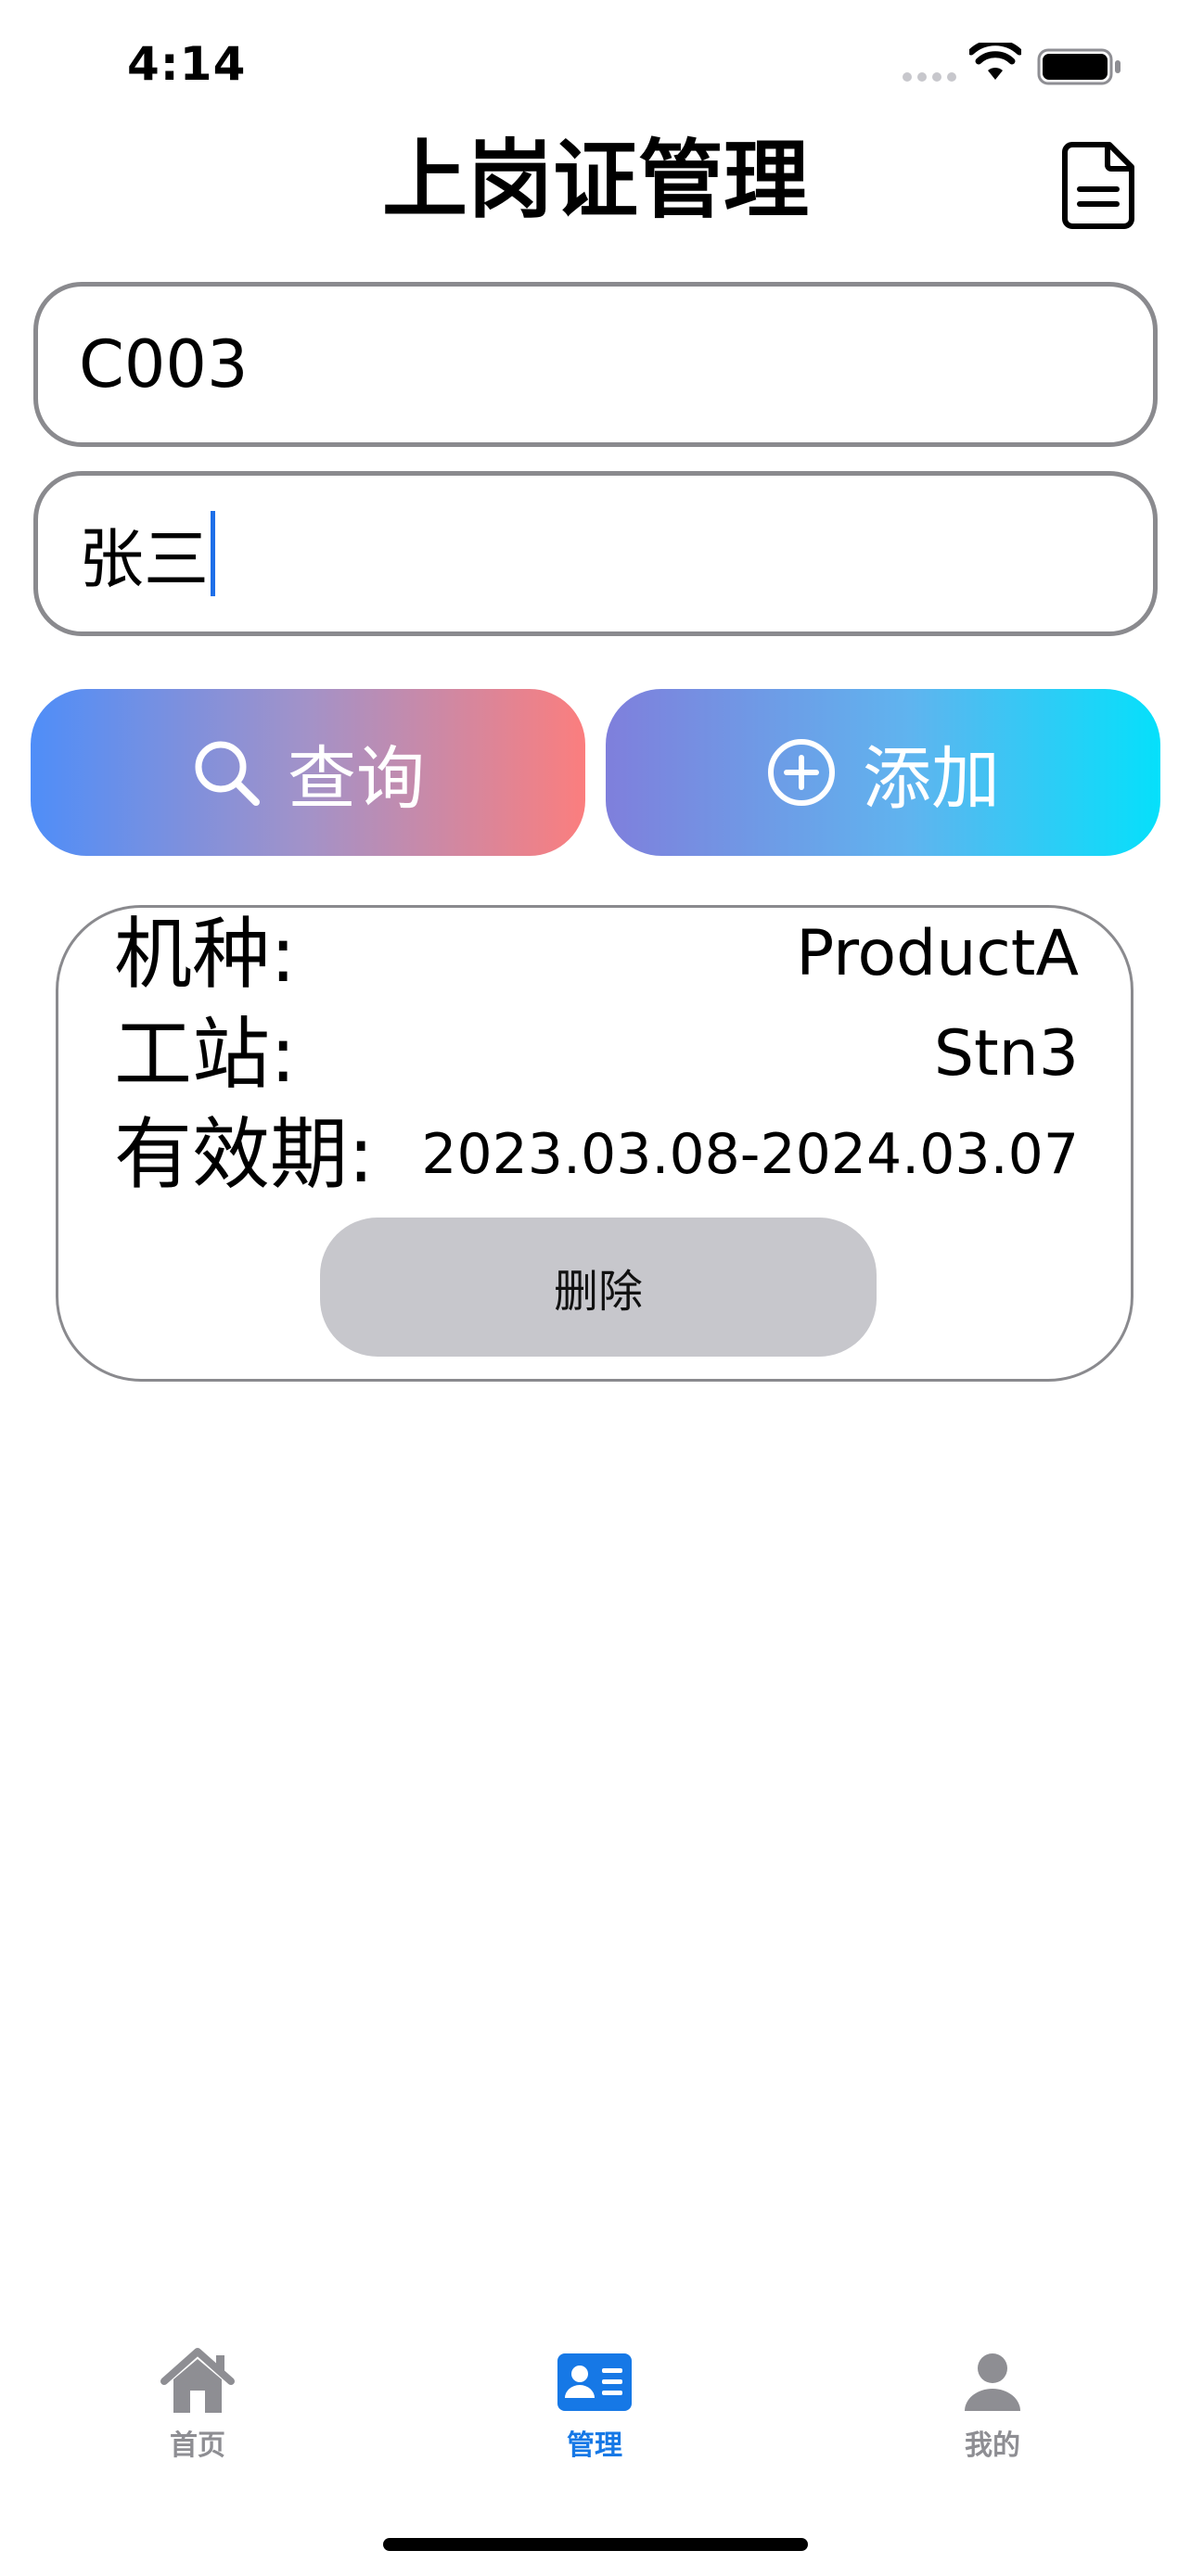 Image resolution: width=1191 pixels, height=2576 pixels. I want to click on station-value: Stn3, so click(1006, 1053).